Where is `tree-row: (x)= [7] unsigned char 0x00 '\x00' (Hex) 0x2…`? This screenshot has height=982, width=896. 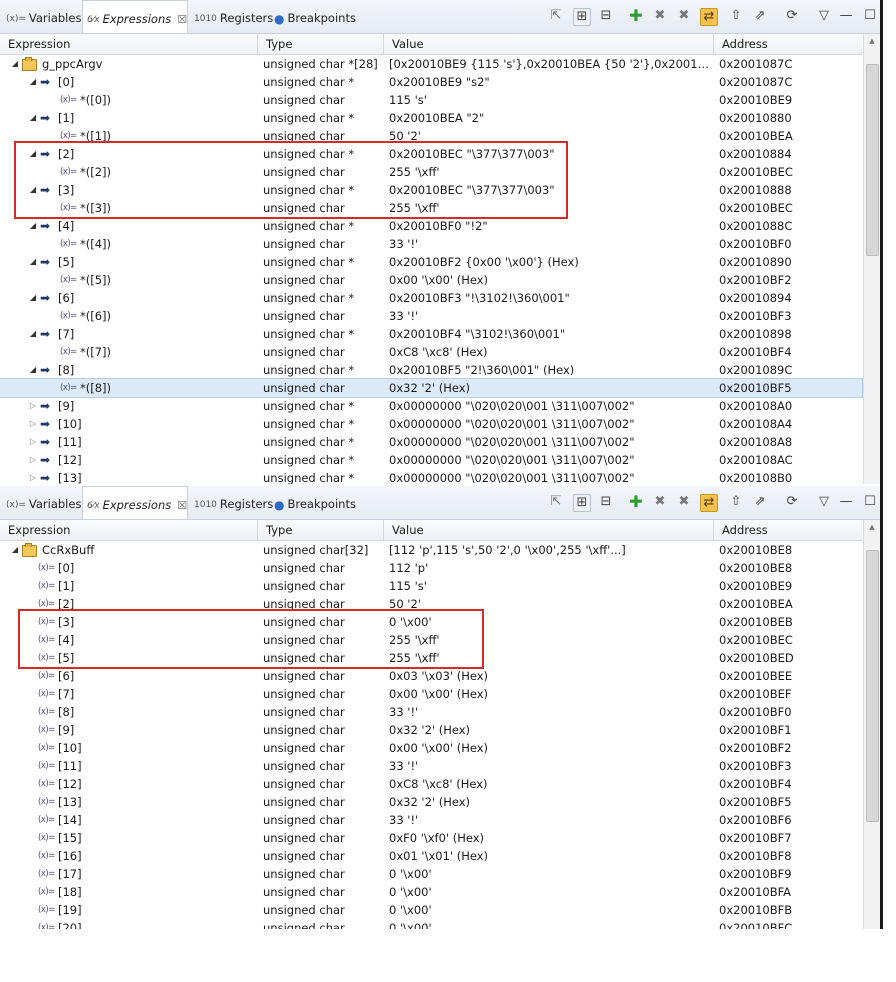
tree-row: (x)= [7] unsigned char 0x00 '\x00' (Hex) 0x2… is located at coordinates (431, 694).